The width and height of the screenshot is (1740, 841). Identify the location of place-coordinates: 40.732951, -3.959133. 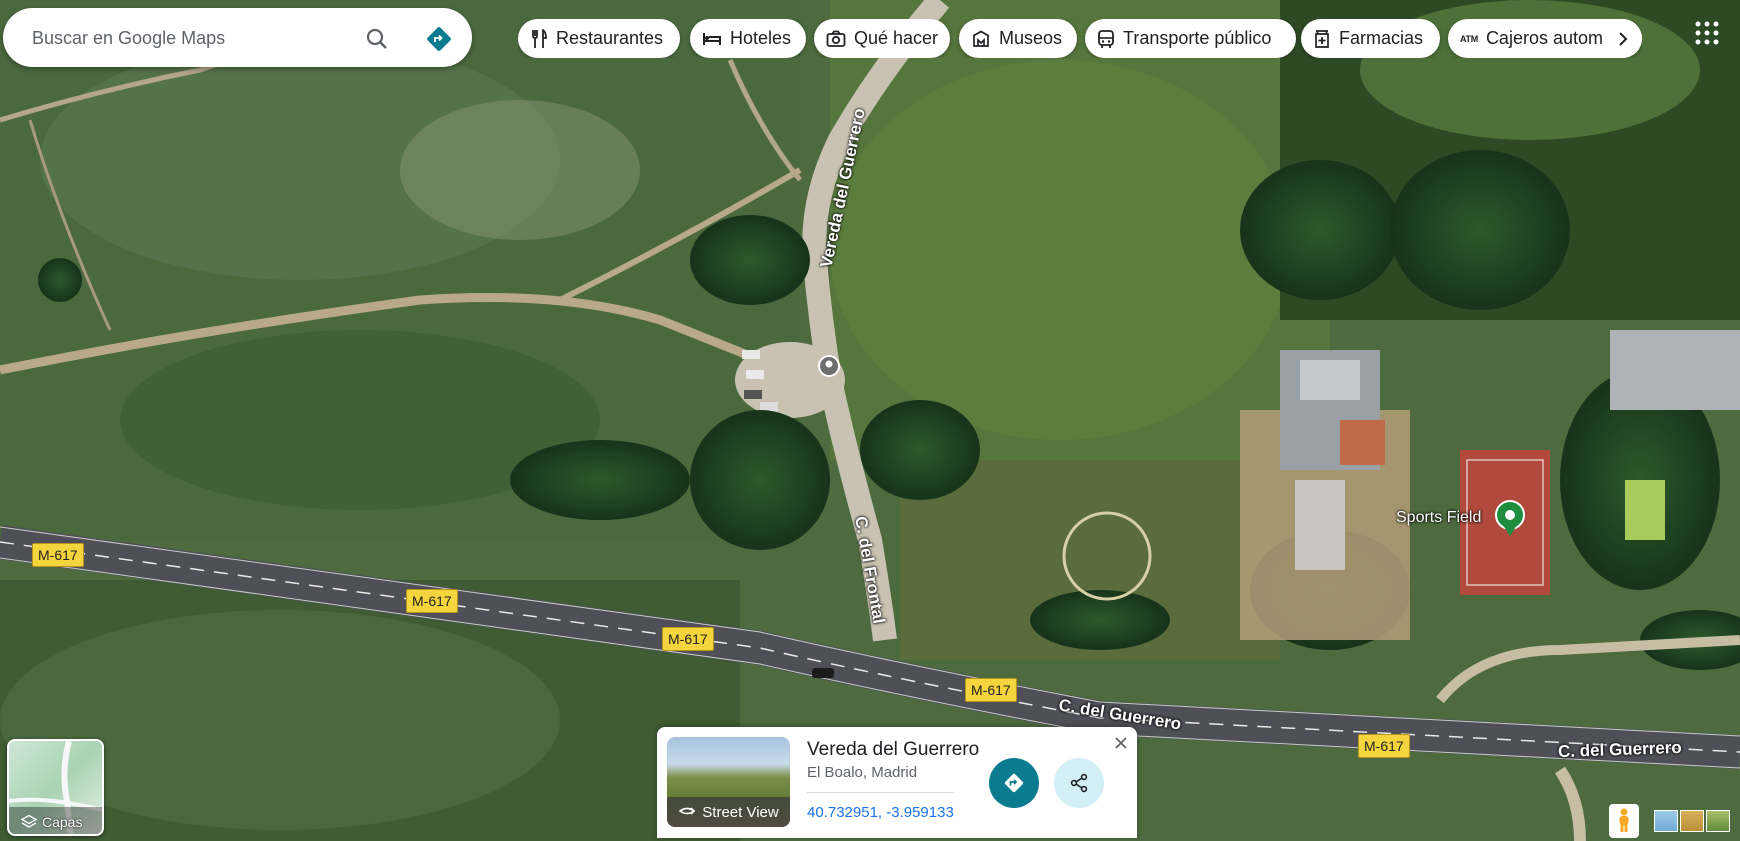
(880, 812).